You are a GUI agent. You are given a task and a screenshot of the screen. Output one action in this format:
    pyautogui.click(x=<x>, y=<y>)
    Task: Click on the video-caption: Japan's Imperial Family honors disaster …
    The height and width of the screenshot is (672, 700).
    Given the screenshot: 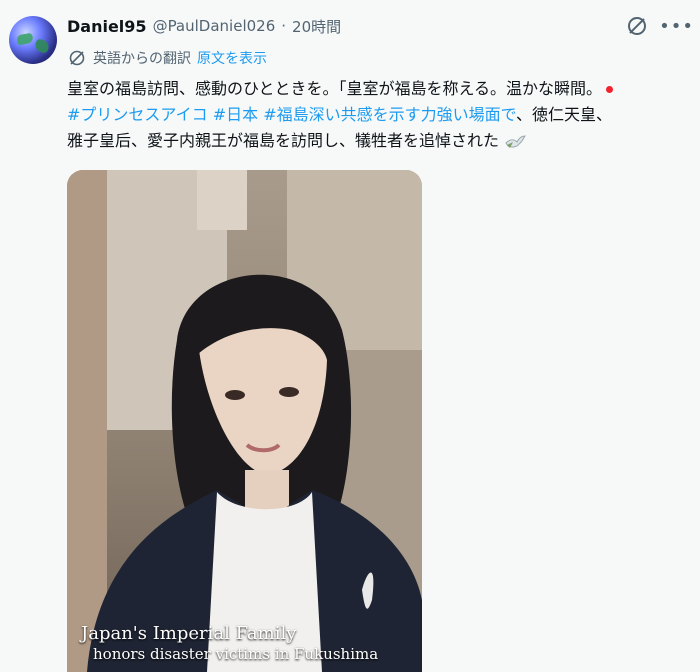 What is the action you would take?
    pyautogui.click(x=229, y=643)
    